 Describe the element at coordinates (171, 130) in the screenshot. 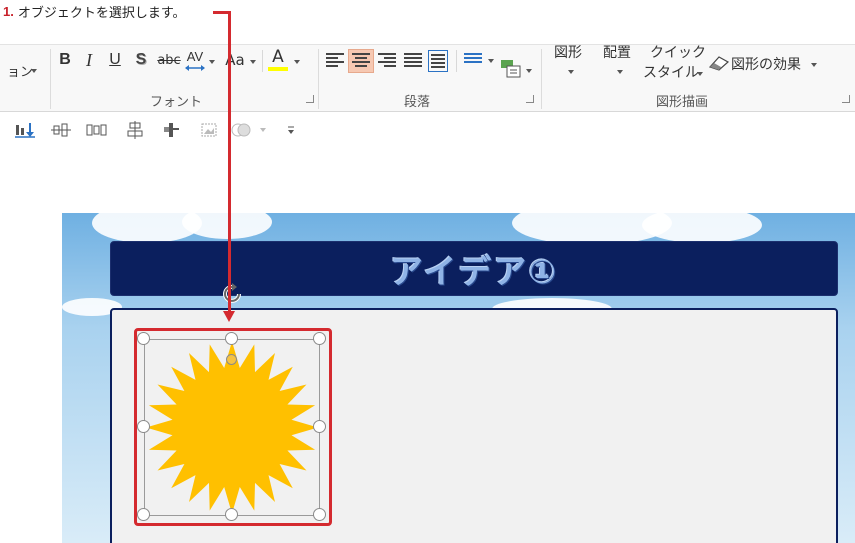

I see `group-objects-icon` at that location.